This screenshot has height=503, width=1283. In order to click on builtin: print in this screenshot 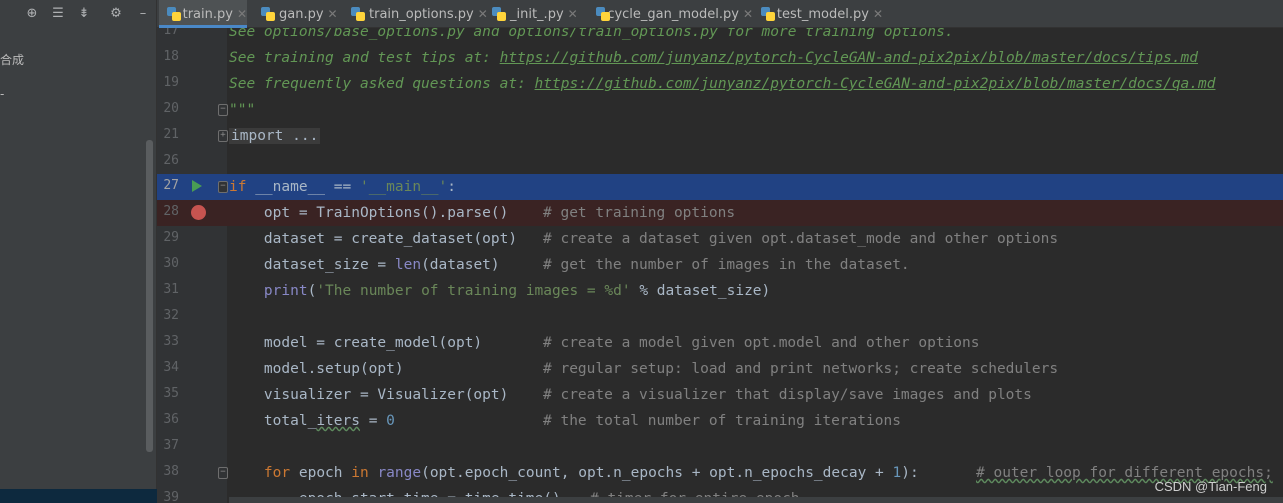, I will do `click(285, 291)`.